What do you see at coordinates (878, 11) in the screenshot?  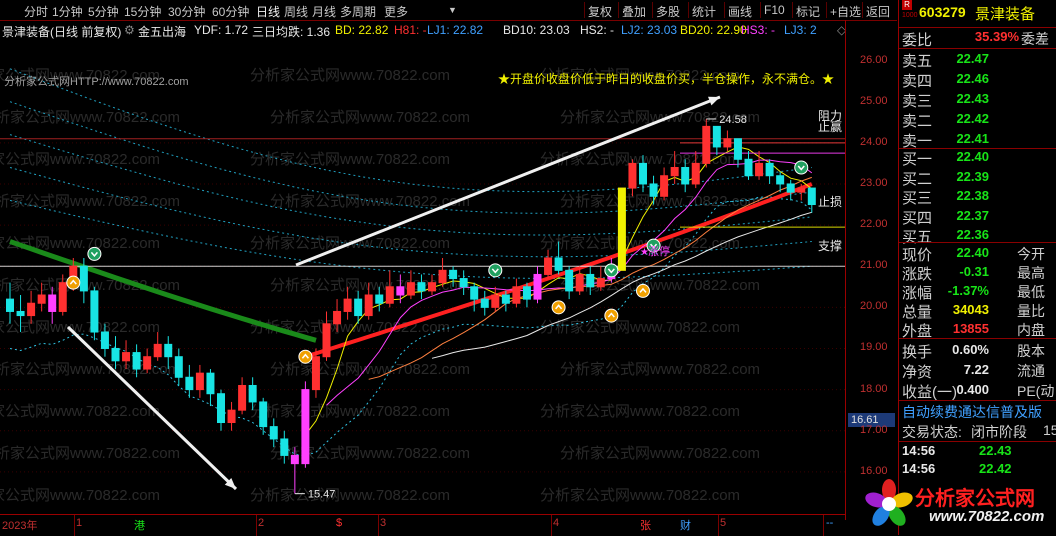 I see `toolbar-right-8: 返回` at bounding box center [878, 11].